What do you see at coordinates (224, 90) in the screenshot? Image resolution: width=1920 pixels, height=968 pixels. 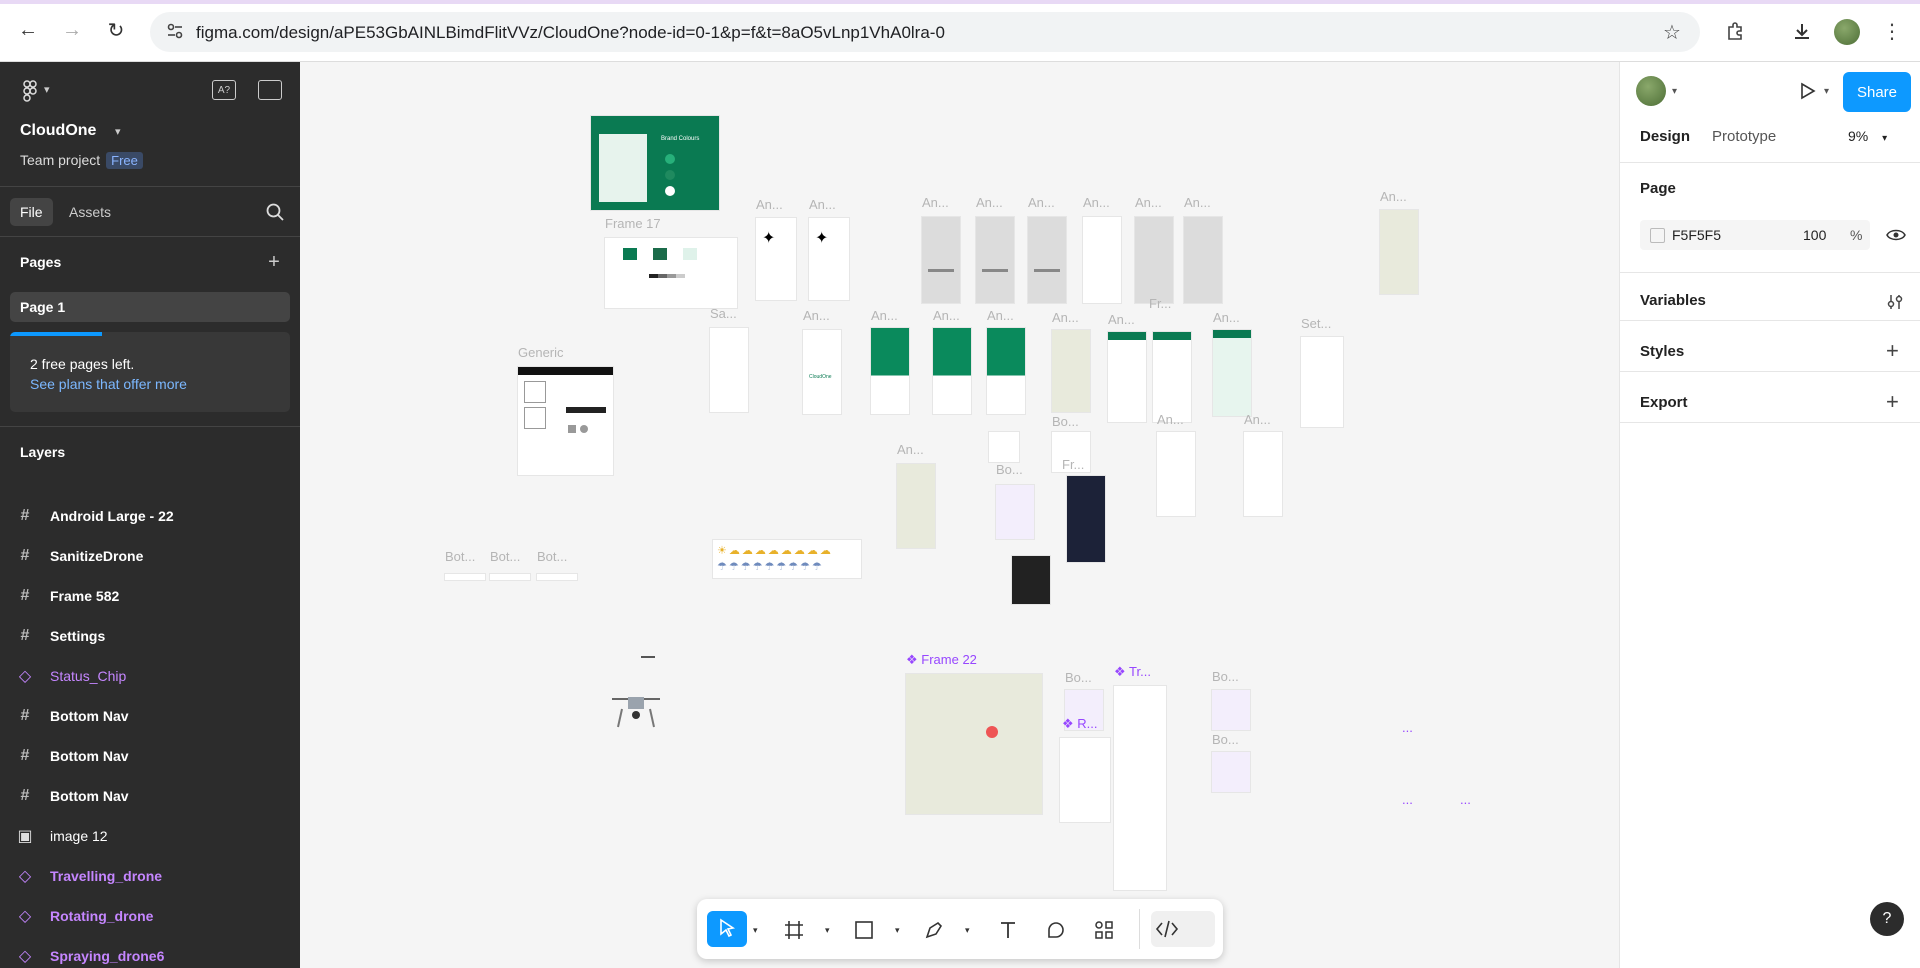 I see `ai-actions-icon: A?` at bounding box center [224, 90].